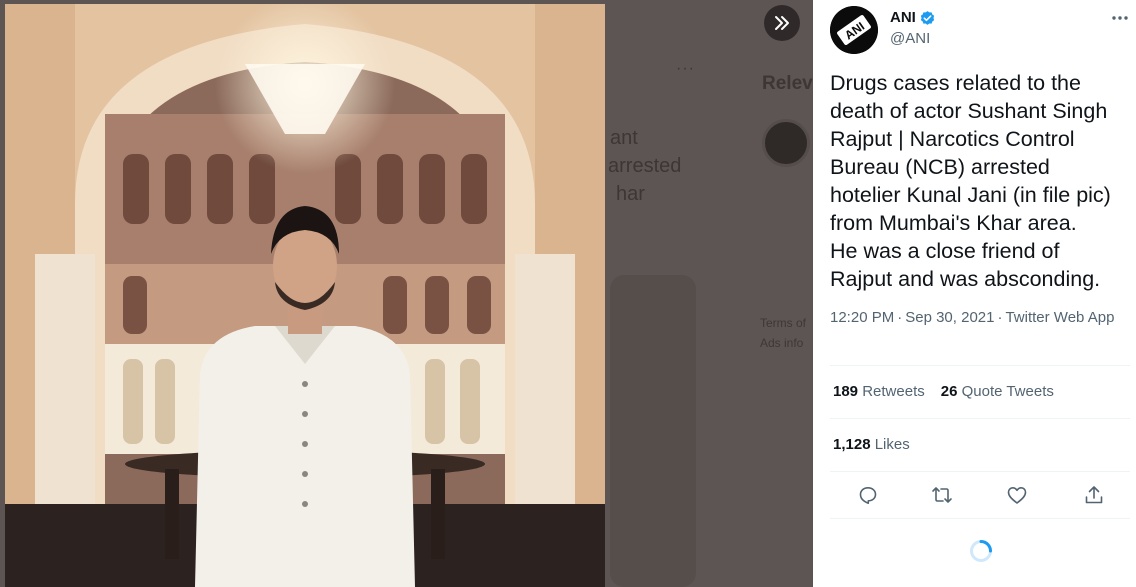  I want to click on bg-snippet-line: har, so click(630, 194).